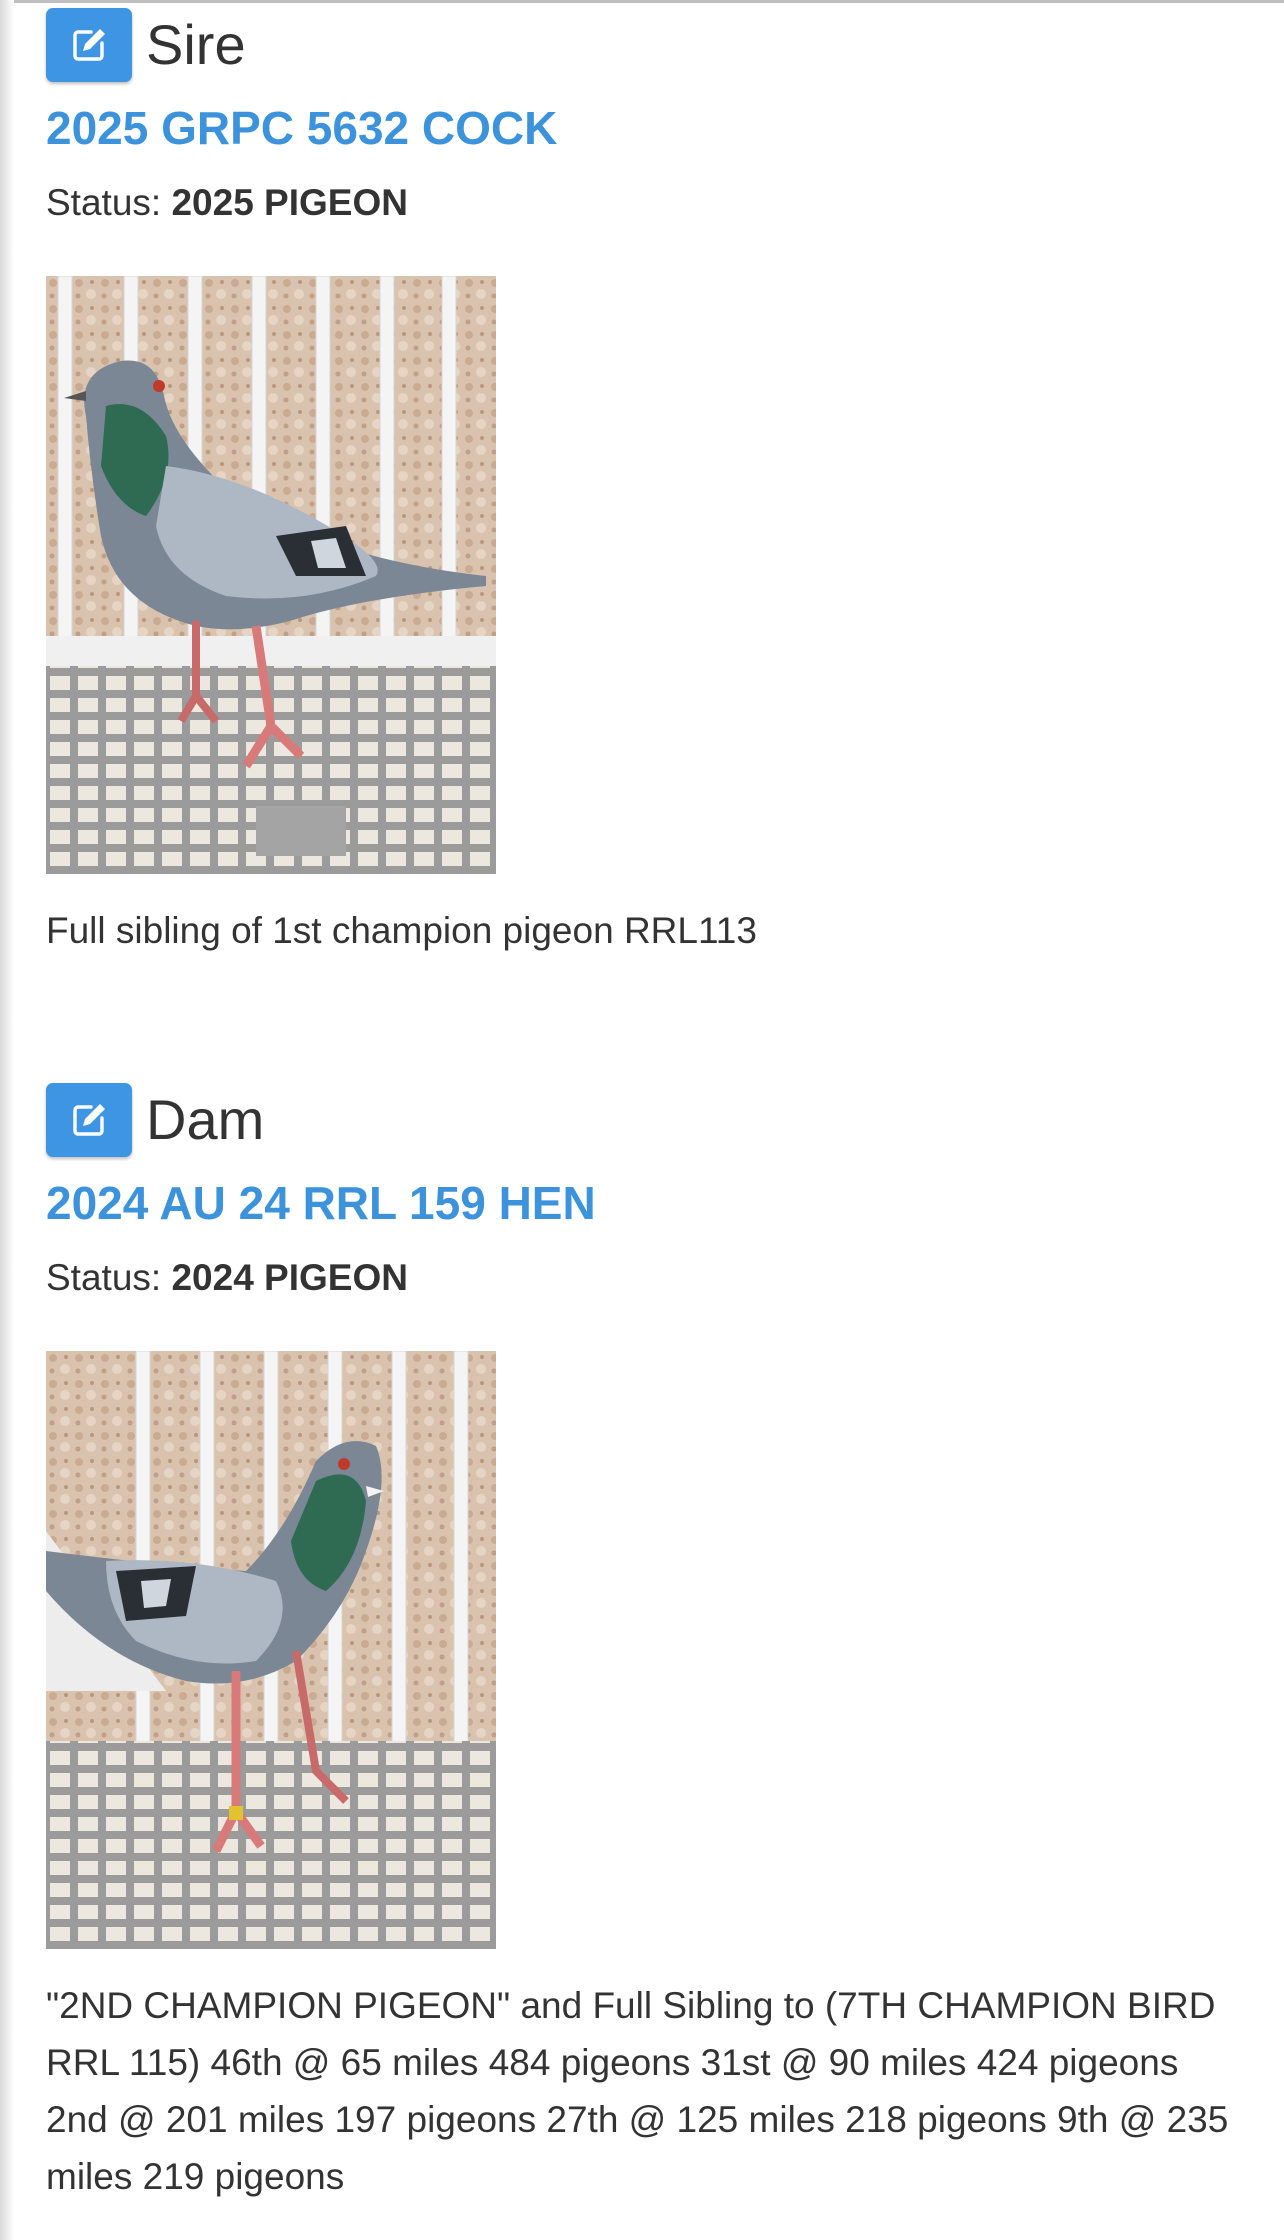  I want to click on sire-status-label: Status:, so click(104, 202).